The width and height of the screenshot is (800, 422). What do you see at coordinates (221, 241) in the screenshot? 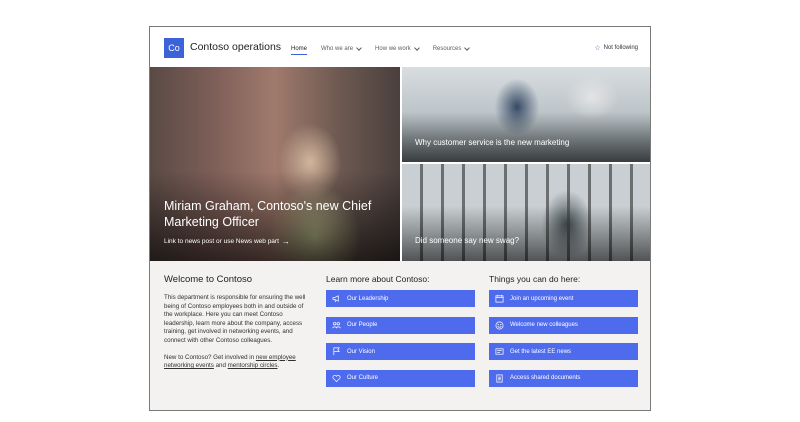
I see `hero-main-link-text: Link to news post or use News web part` at bounding box center [221, 241].